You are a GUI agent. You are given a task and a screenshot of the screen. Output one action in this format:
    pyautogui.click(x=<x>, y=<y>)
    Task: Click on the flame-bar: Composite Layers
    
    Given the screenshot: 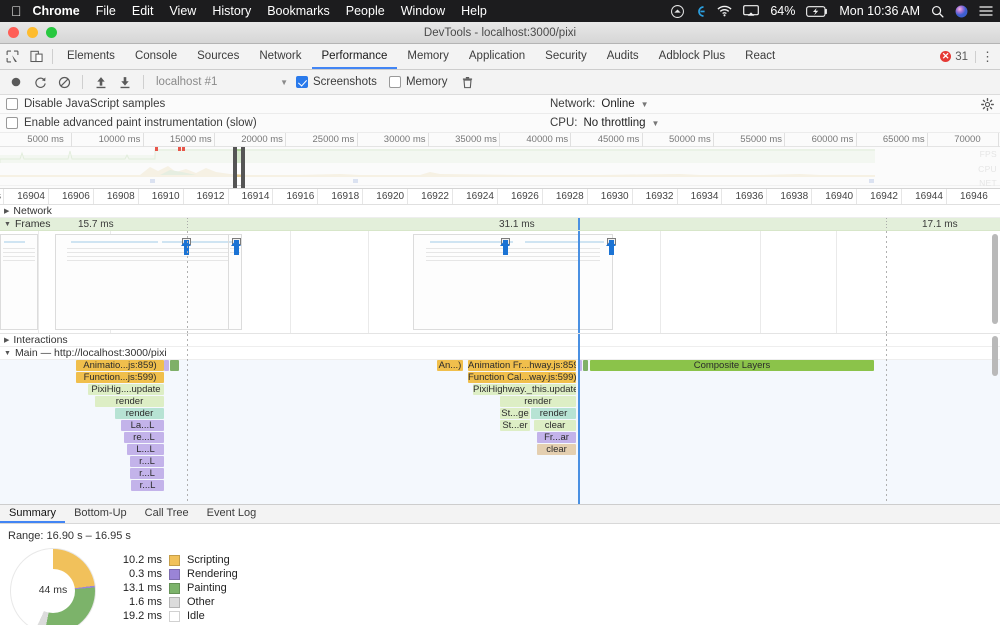 What is the action you would take?
    pyautogui.click(x=732, y=365)
    